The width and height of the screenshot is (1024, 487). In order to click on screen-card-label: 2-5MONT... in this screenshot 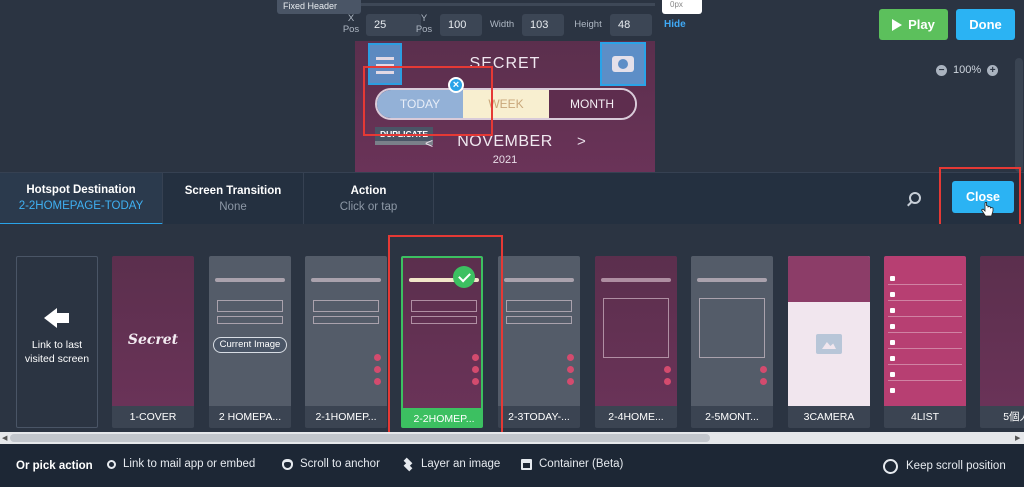, I will do `click(732, 417)`.